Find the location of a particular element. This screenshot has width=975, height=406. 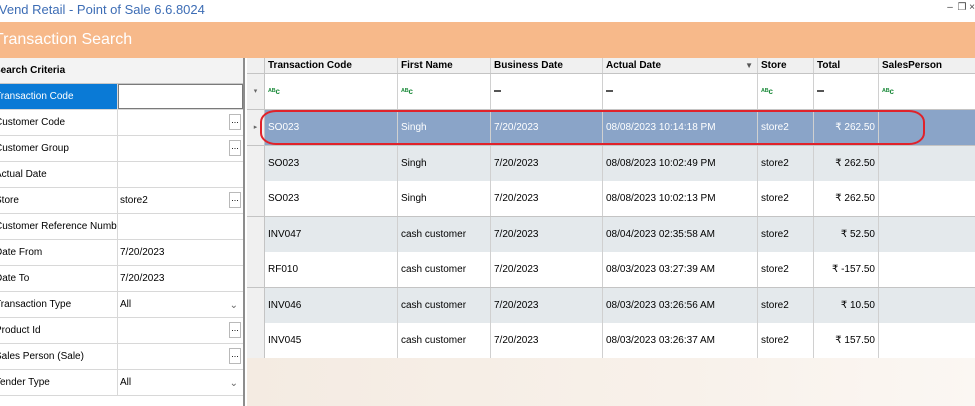

criteria-label: Customer Reference Number is located at coordinates (59, 226).